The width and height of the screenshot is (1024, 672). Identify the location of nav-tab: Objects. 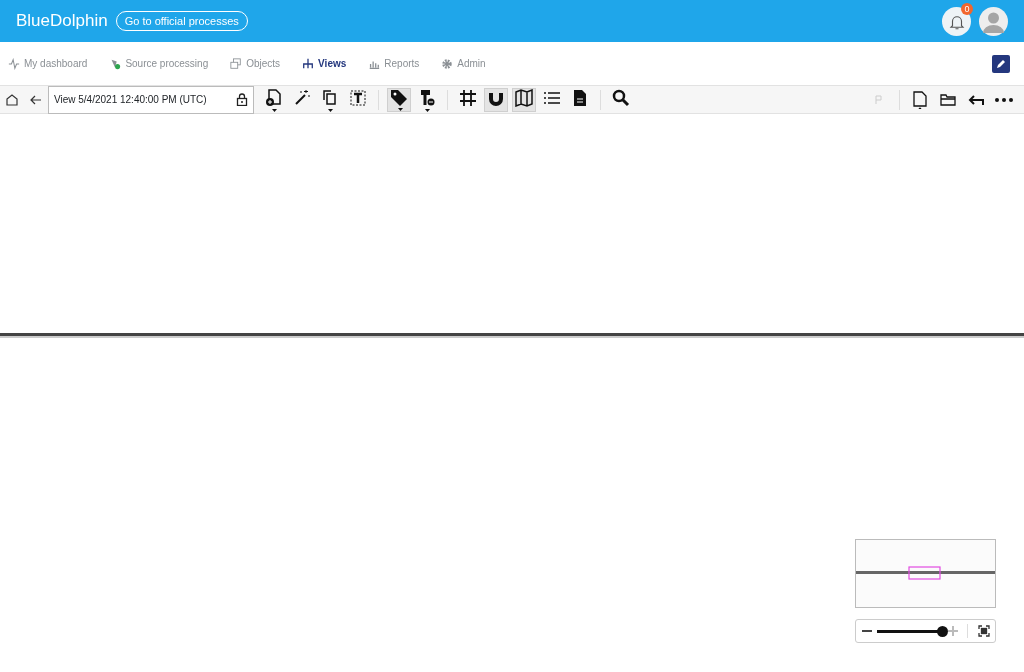
(255, 63).